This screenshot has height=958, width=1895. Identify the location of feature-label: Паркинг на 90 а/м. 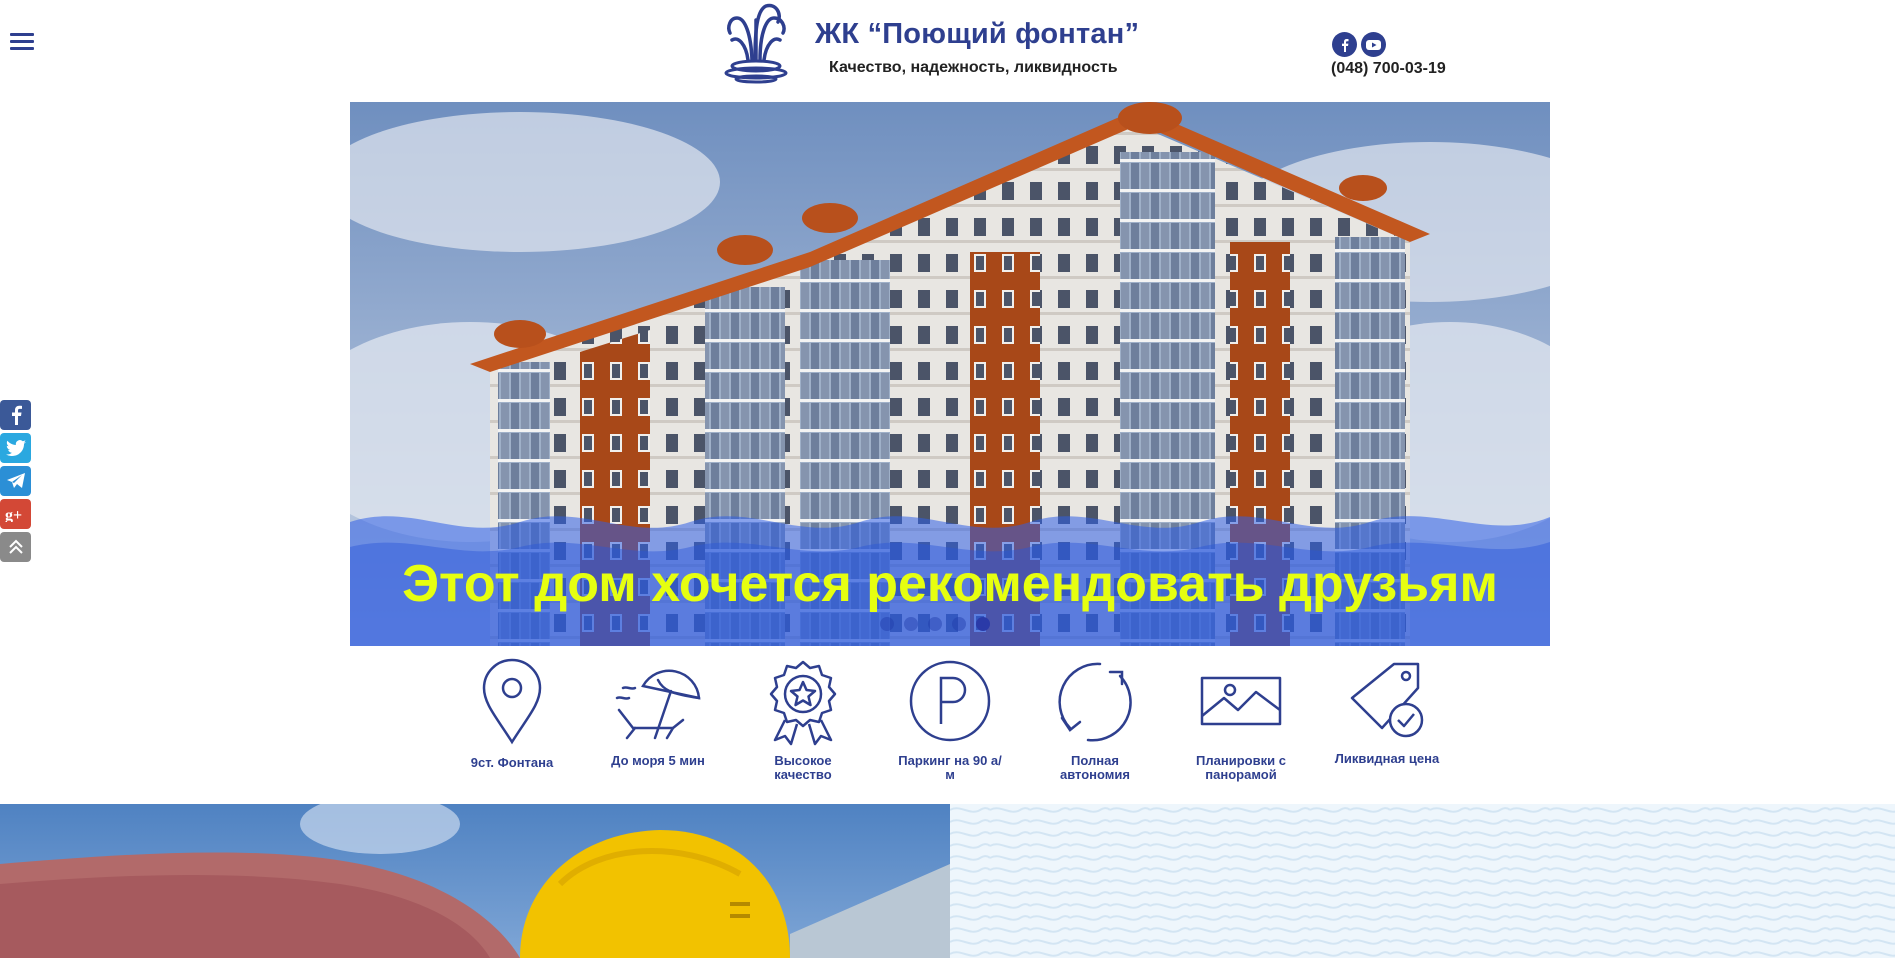
(950, 767).